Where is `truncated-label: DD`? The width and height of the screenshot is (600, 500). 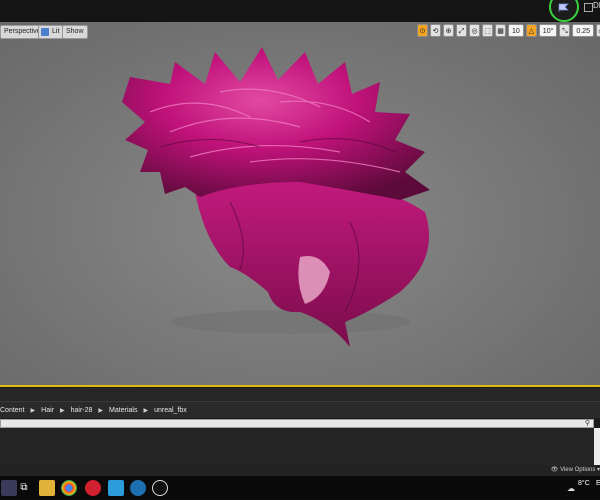 truncated-label: DD is located at coordinates (596, 5).